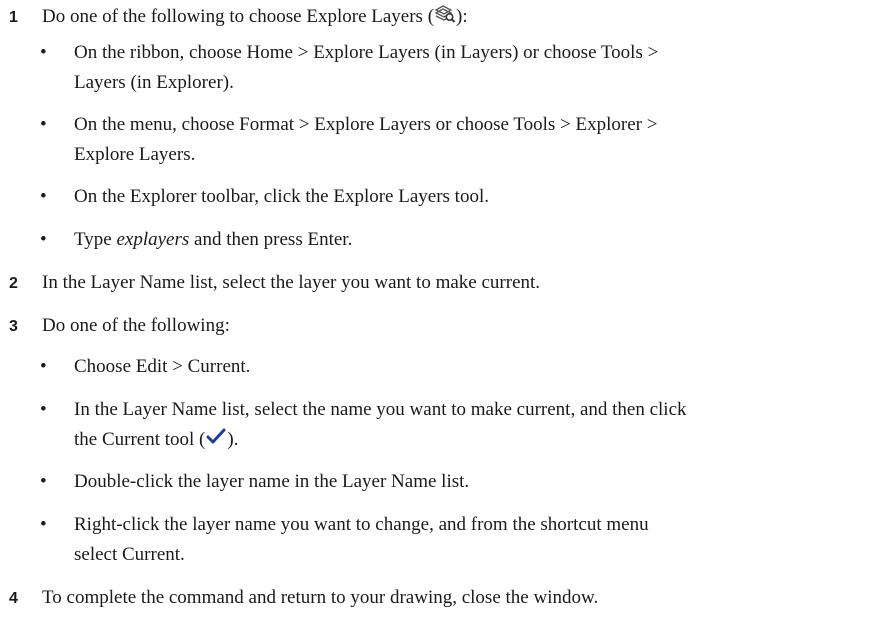 The width and height of the screenshot is (885, 621). I want to click on step-number: 4, so click(13, 598).